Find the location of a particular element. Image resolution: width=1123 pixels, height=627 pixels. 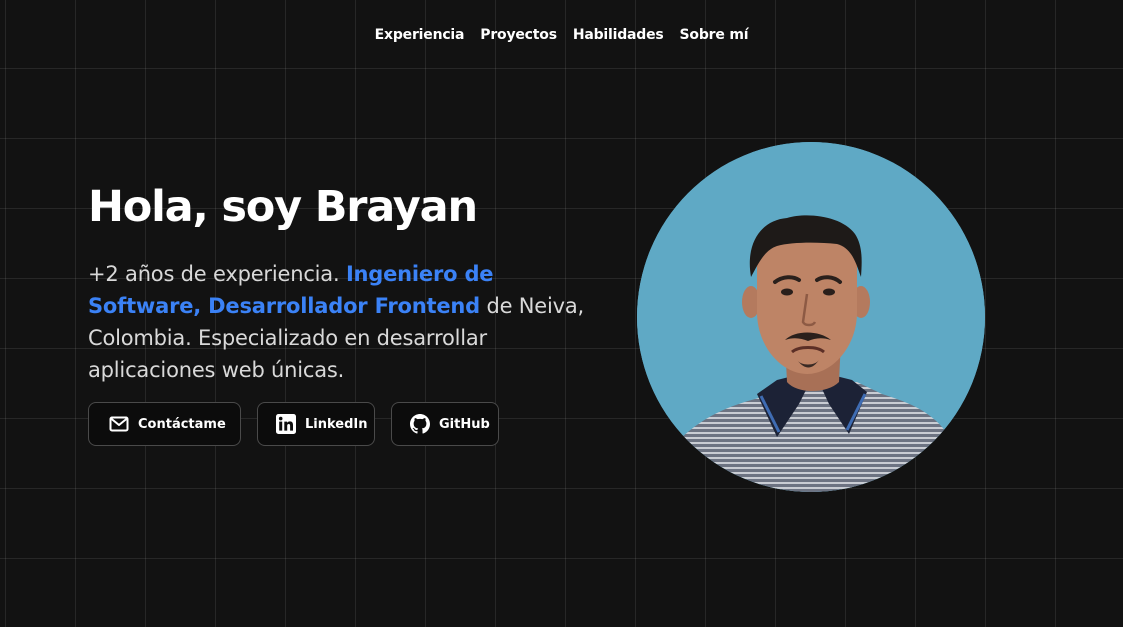

nav-link-habilidades: Habilidades is located at coordinates (618, 35).